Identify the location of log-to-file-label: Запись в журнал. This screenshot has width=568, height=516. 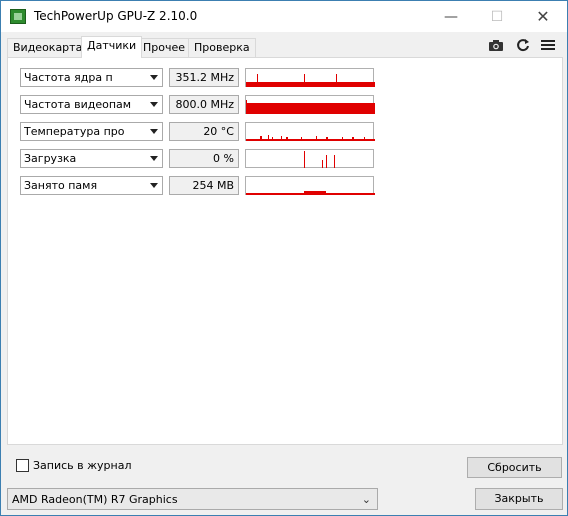
(82, 465).